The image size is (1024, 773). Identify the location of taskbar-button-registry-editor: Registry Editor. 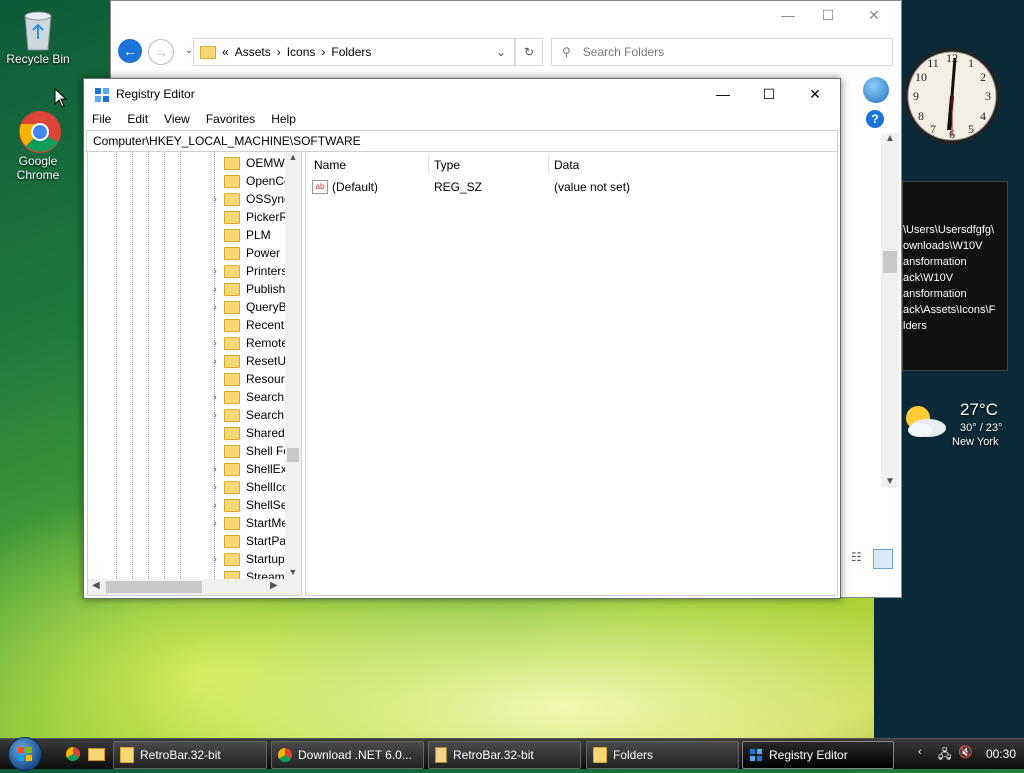
(818, 755).